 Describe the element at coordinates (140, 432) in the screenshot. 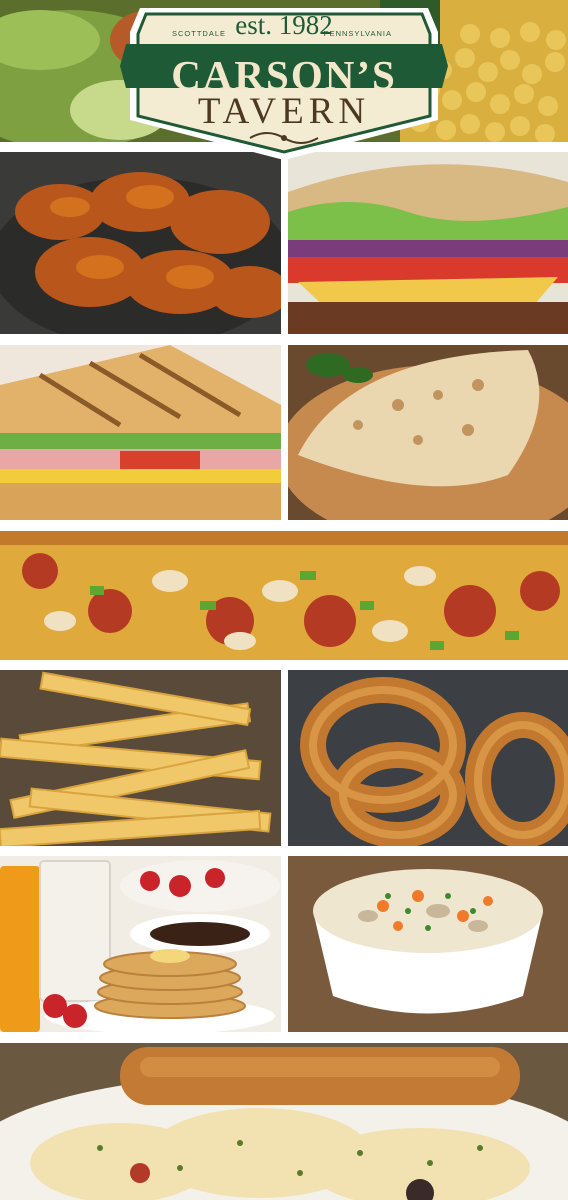

I see `grilled-sandwich-photo` at that location.